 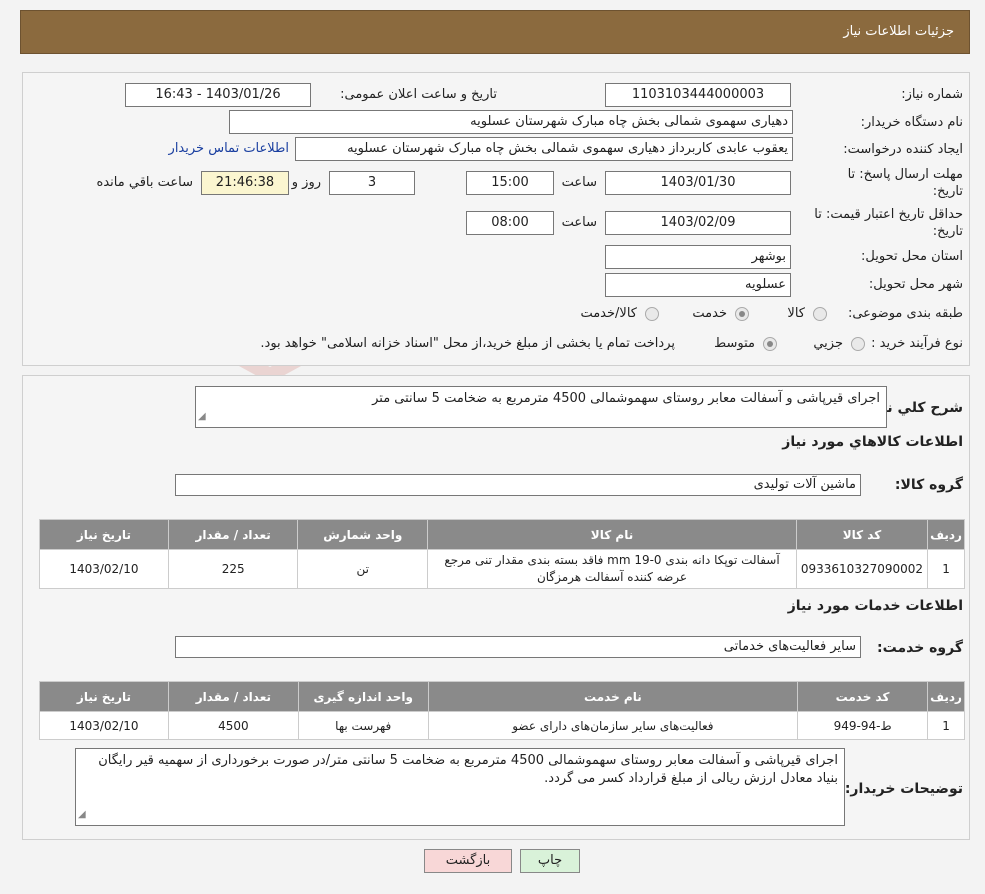 I want to click on services-cell-quantity: 4500, so click(x=233, y=725).